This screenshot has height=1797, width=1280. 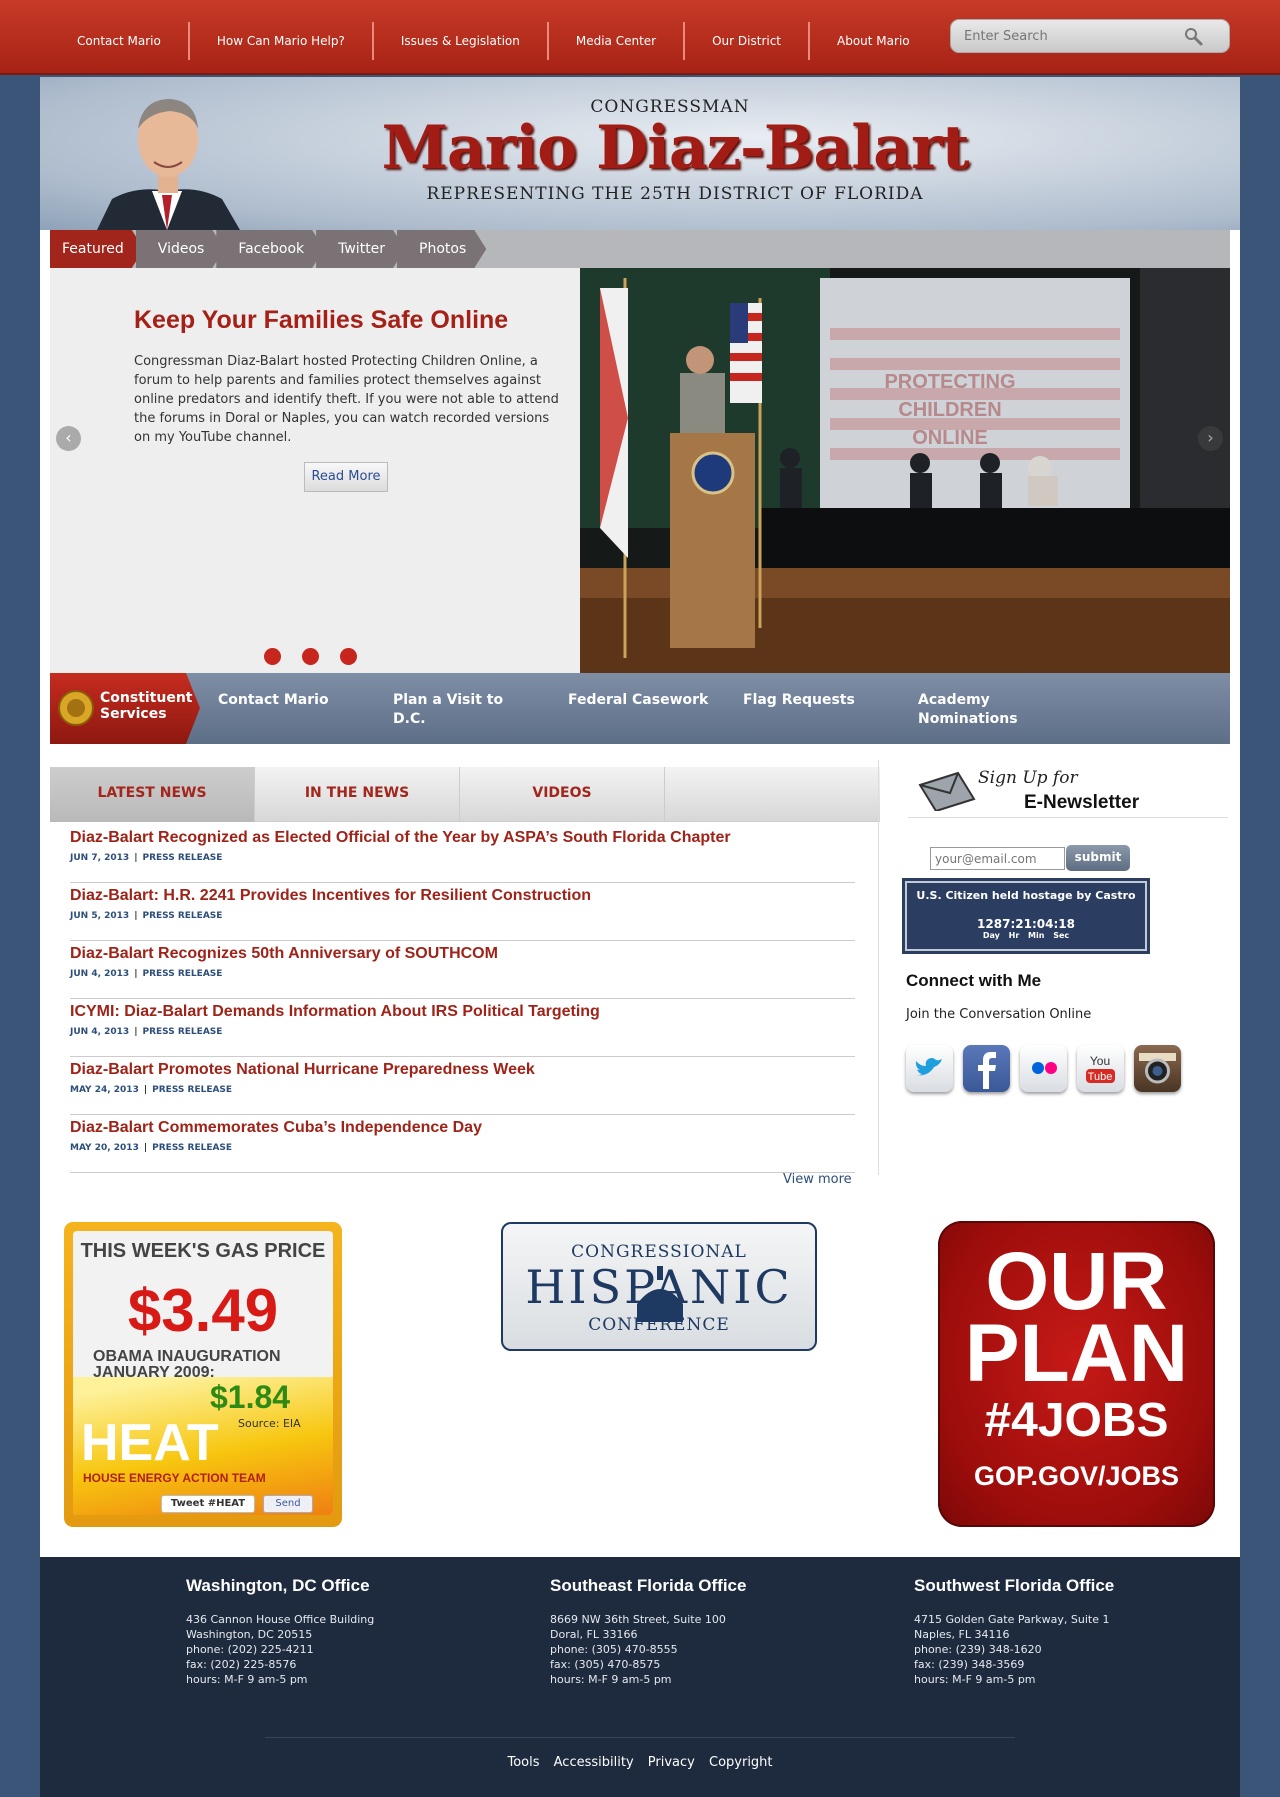 I want to click on screen-text-1: PROTECTING, so click(x=949, y=382).